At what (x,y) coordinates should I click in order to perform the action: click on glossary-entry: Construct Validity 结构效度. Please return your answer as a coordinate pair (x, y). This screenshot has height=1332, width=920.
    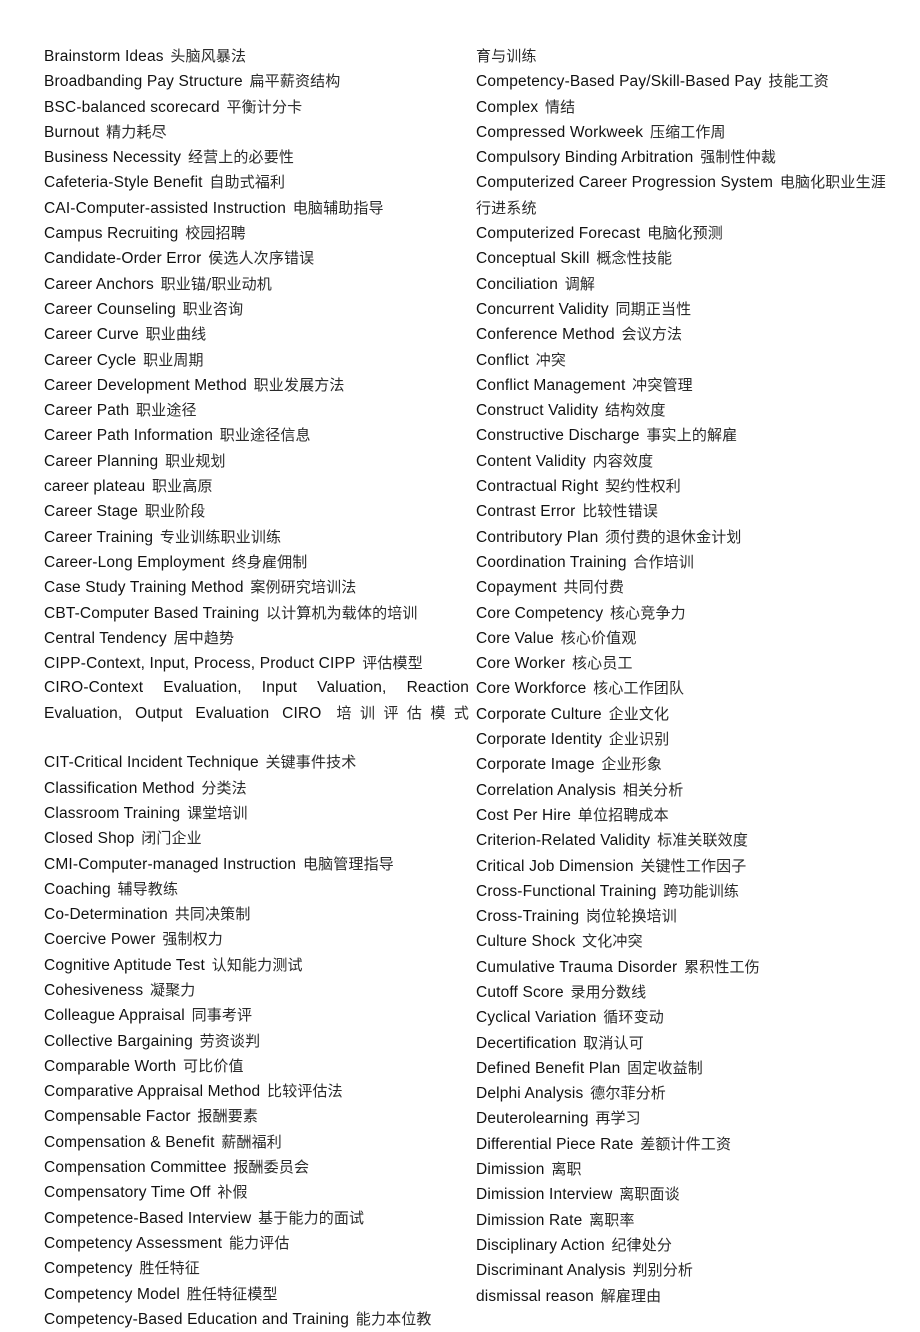
    Looking at the image, I should click on (688, 410).